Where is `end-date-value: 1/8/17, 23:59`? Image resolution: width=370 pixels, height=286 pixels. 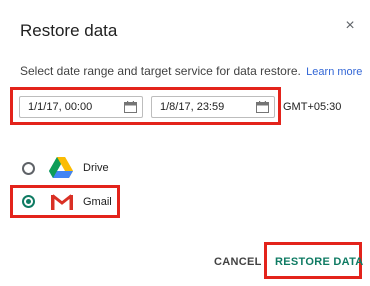 end-date-value: 1/8/17, 23:59 is located at coordinates (192, 107).